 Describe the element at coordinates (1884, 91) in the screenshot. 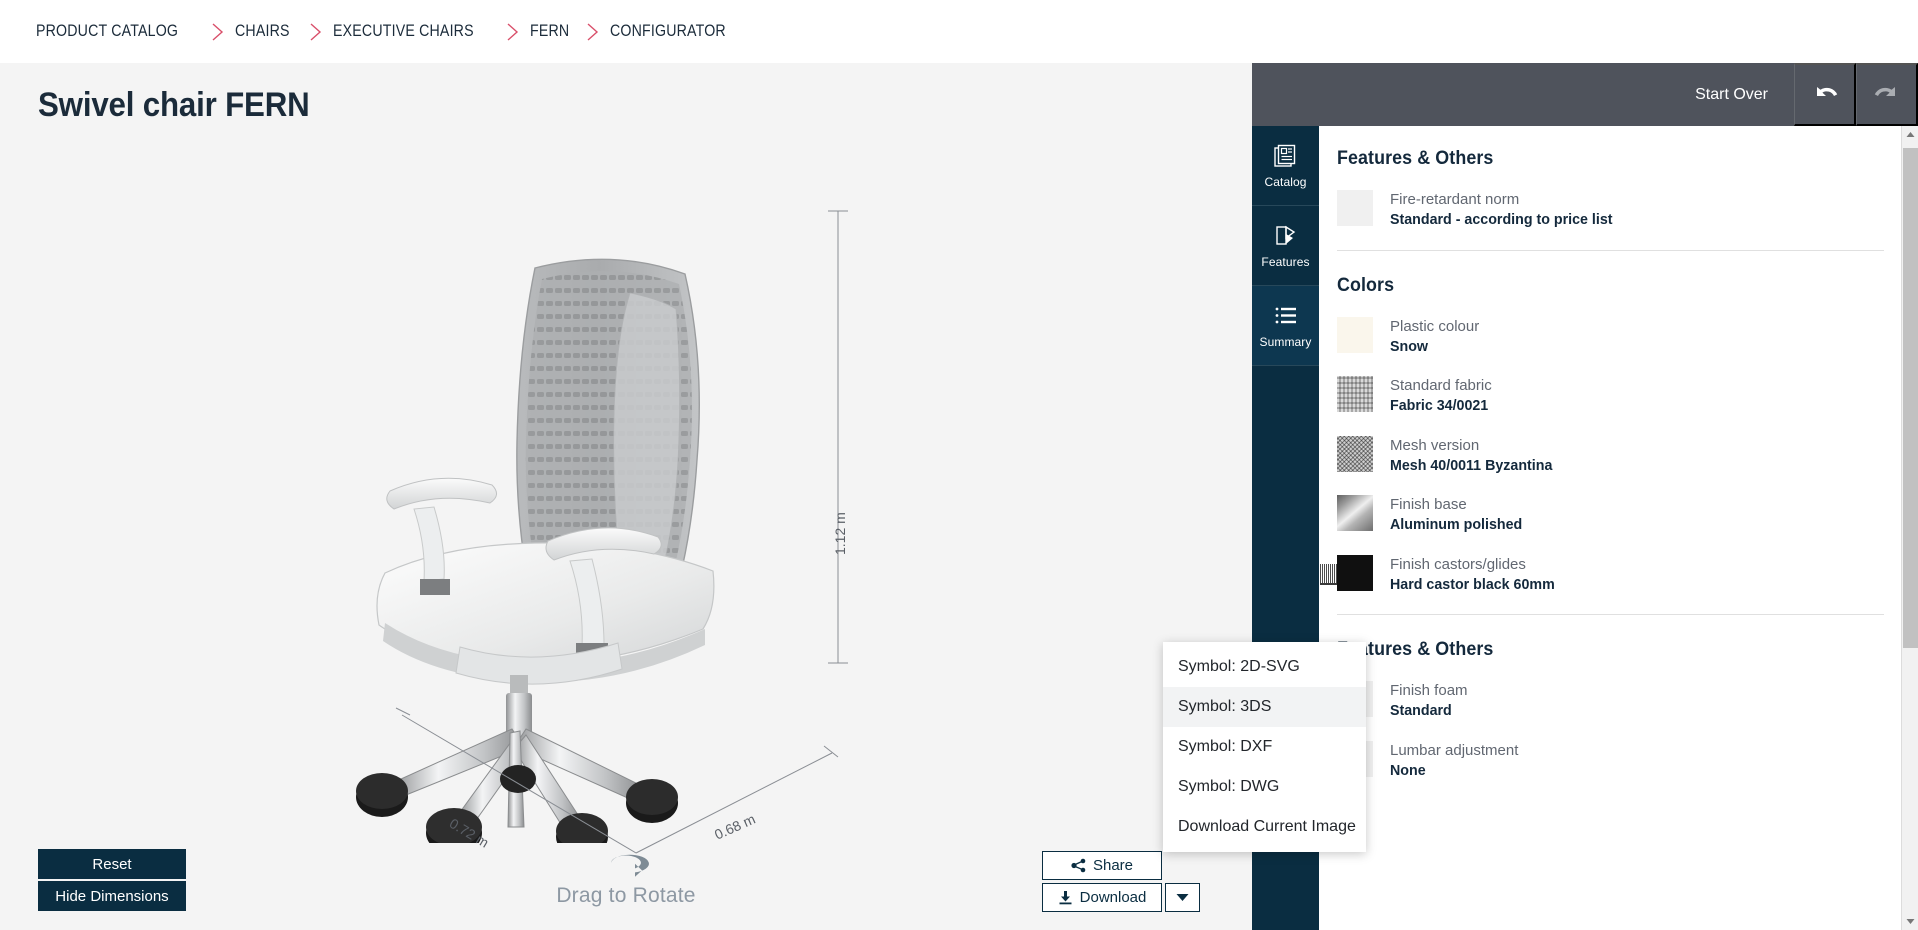

I see `redo-arrow-icon` at that location.